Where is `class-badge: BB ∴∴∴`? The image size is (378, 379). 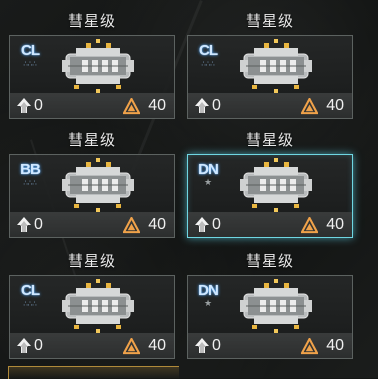
class-badge: BB ∴∴∴ is located at coordinates (30, 178).